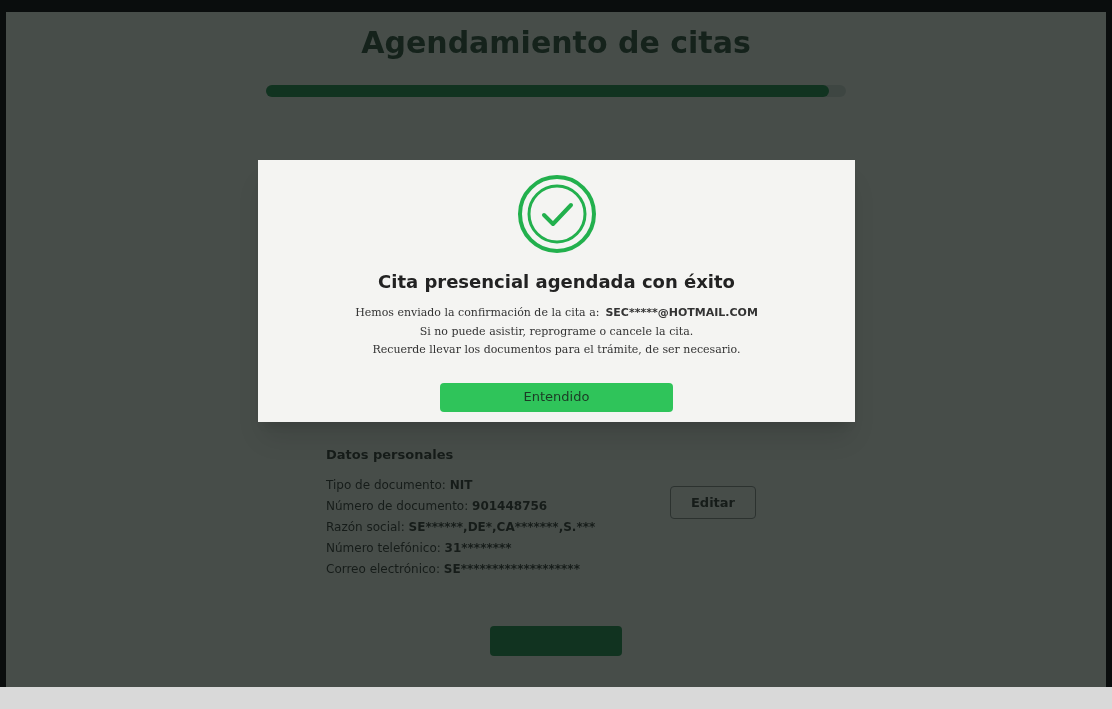 Image resolution: width=1112 pixels, height=709 pixels. I want to click on email-address: SEC*****@HOTMAIL.COM, so click(681, 313).